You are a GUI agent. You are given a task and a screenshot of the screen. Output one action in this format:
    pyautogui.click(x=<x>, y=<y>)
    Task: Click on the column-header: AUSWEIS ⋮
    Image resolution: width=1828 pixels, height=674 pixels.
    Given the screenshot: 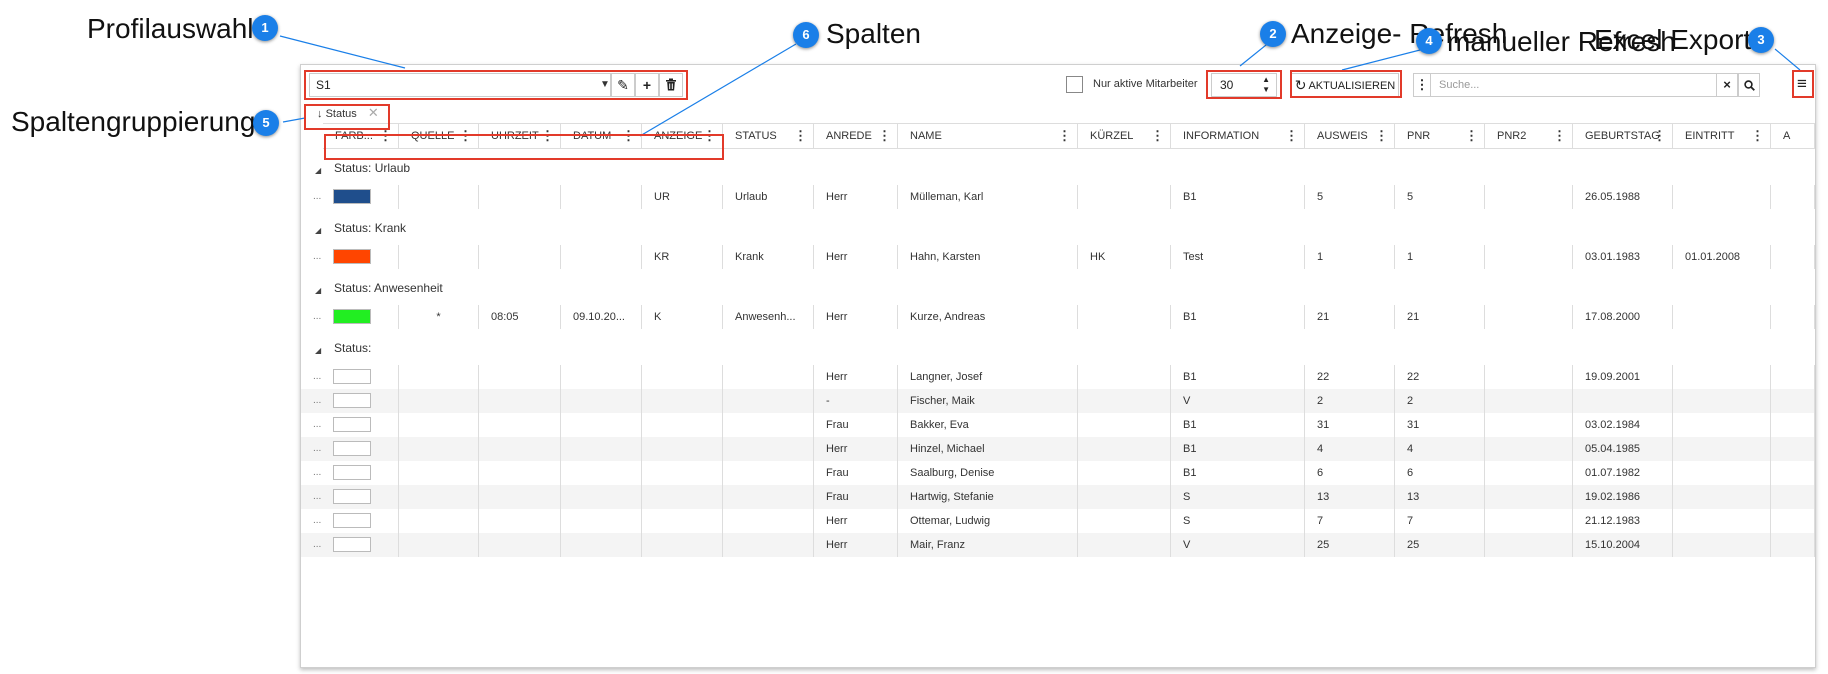 What is the action you would take?
    pyautogui.click(x=1350, y=136)
    